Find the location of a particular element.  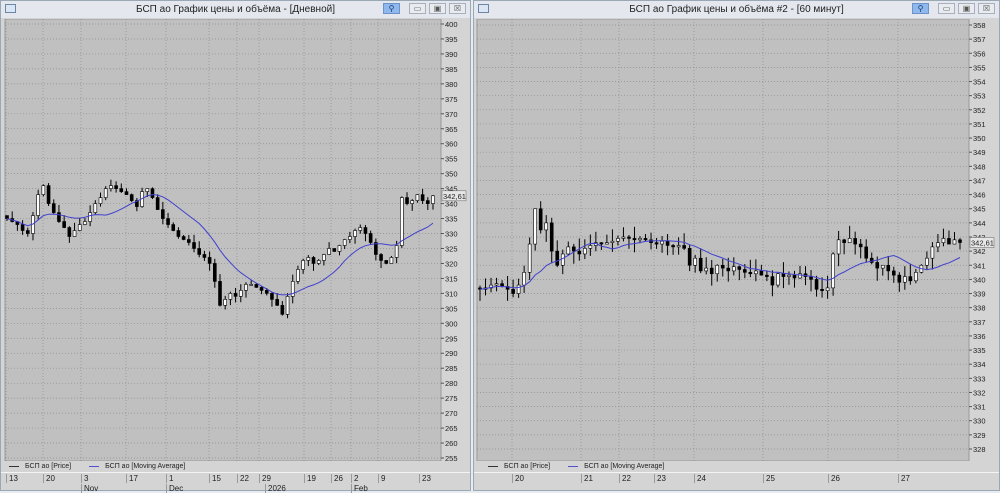

date-label: 27 is located at coordinates (904, 478).